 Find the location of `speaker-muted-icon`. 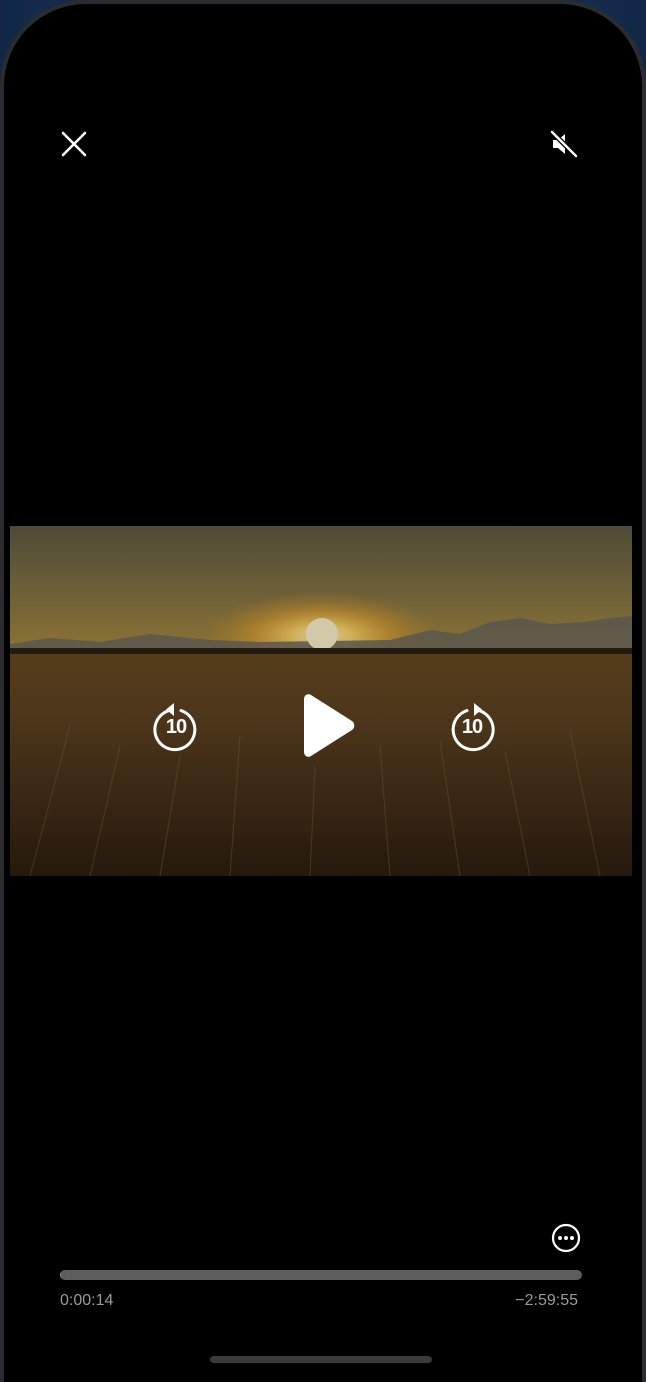

speaker-muted-icon is located at coordinates (564, 144).